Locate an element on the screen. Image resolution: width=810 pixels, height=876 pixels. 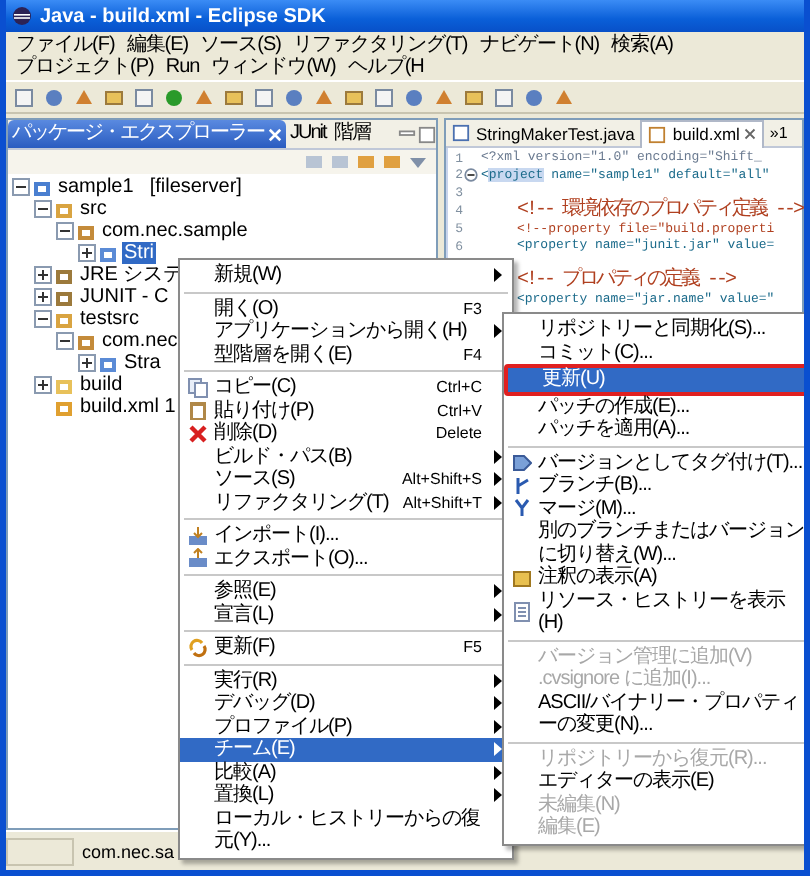
tree-item: Stra is located at coordinates (142, 363).